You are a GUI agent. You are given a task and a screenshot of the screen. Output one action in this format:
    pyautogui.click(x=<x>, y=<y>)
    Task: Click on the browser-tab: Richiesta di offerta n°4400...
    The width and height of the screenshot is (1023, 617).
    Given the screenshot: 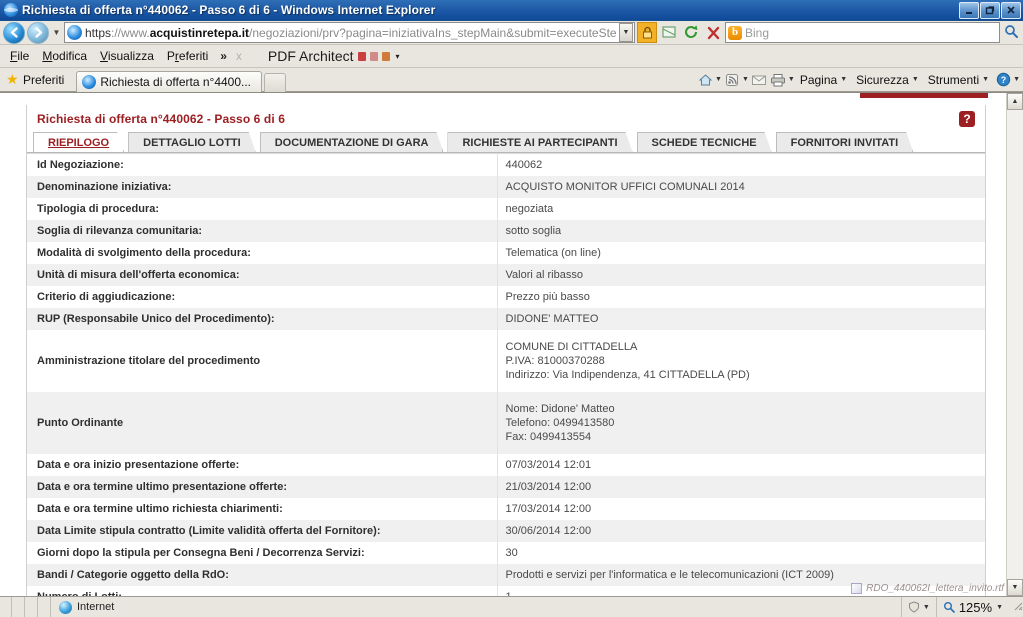 What is the action you would take?
    pyautogui.click(x=169, y=81)
    